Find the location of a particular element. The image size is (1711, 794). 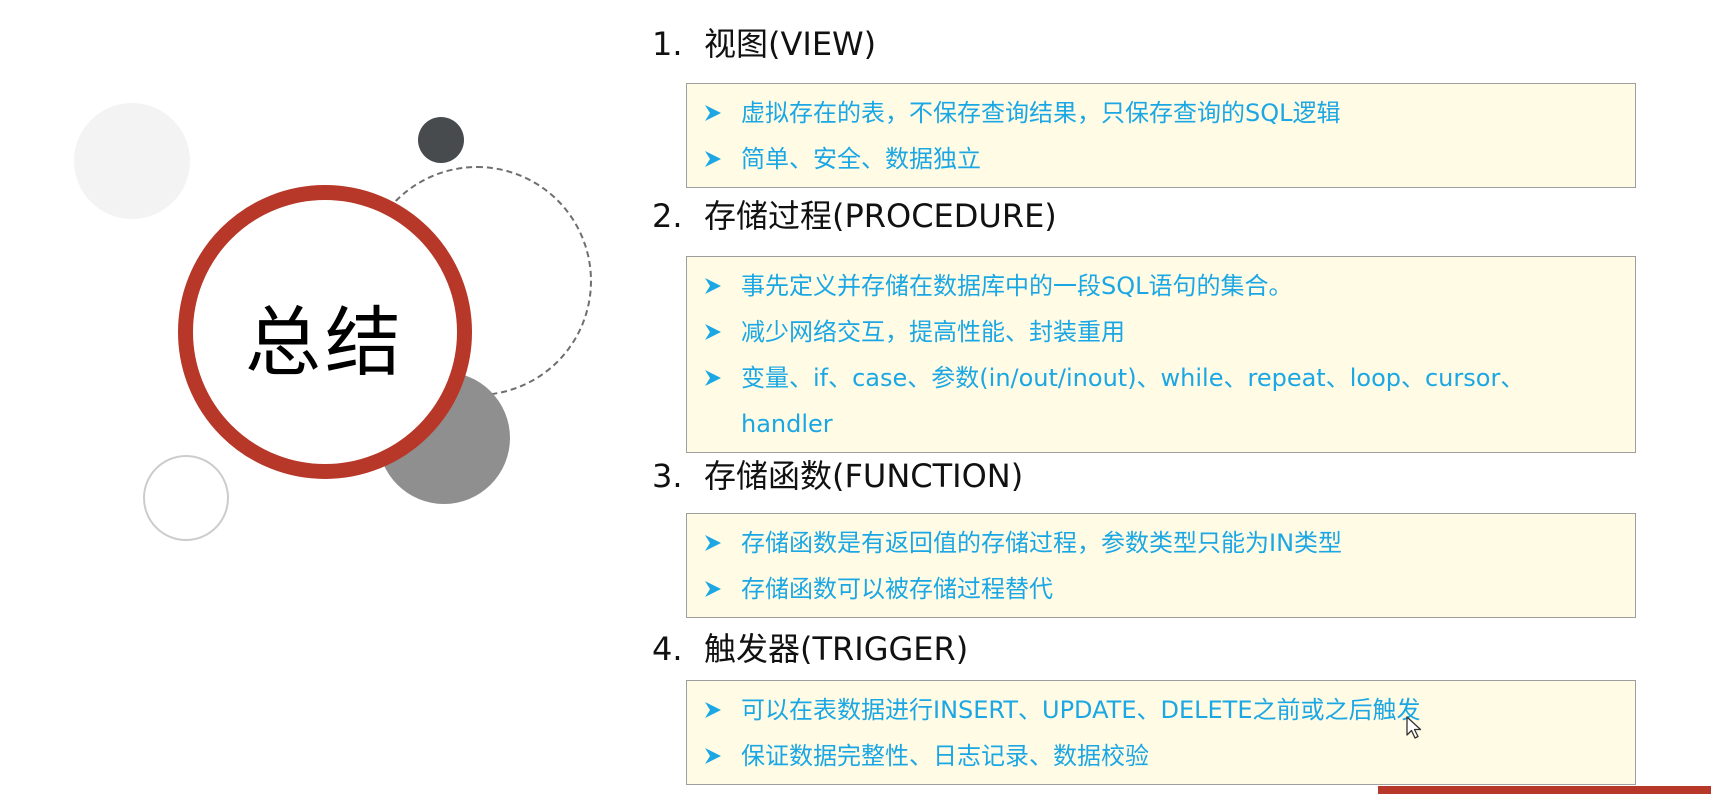

list-item: 虚拟存在的表，不保存查询结果，只保存查询的SQL逻辑 is located at coordinates (1161, 113).